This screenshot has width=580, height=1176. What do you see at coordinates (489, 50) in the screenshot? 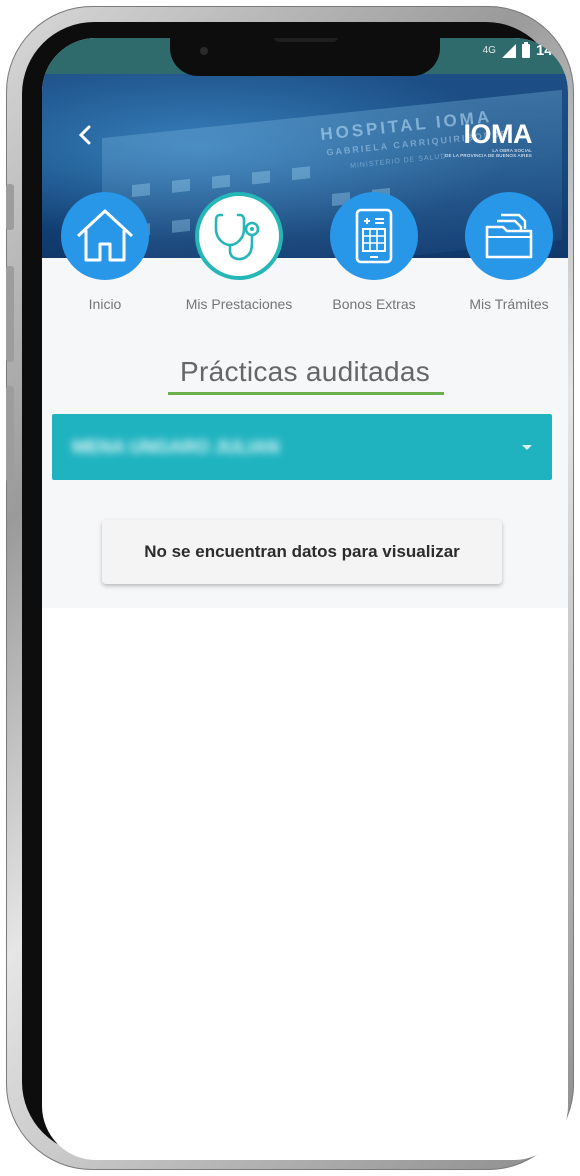
I see `network-type: 4G` at bounding box center [489, 50].